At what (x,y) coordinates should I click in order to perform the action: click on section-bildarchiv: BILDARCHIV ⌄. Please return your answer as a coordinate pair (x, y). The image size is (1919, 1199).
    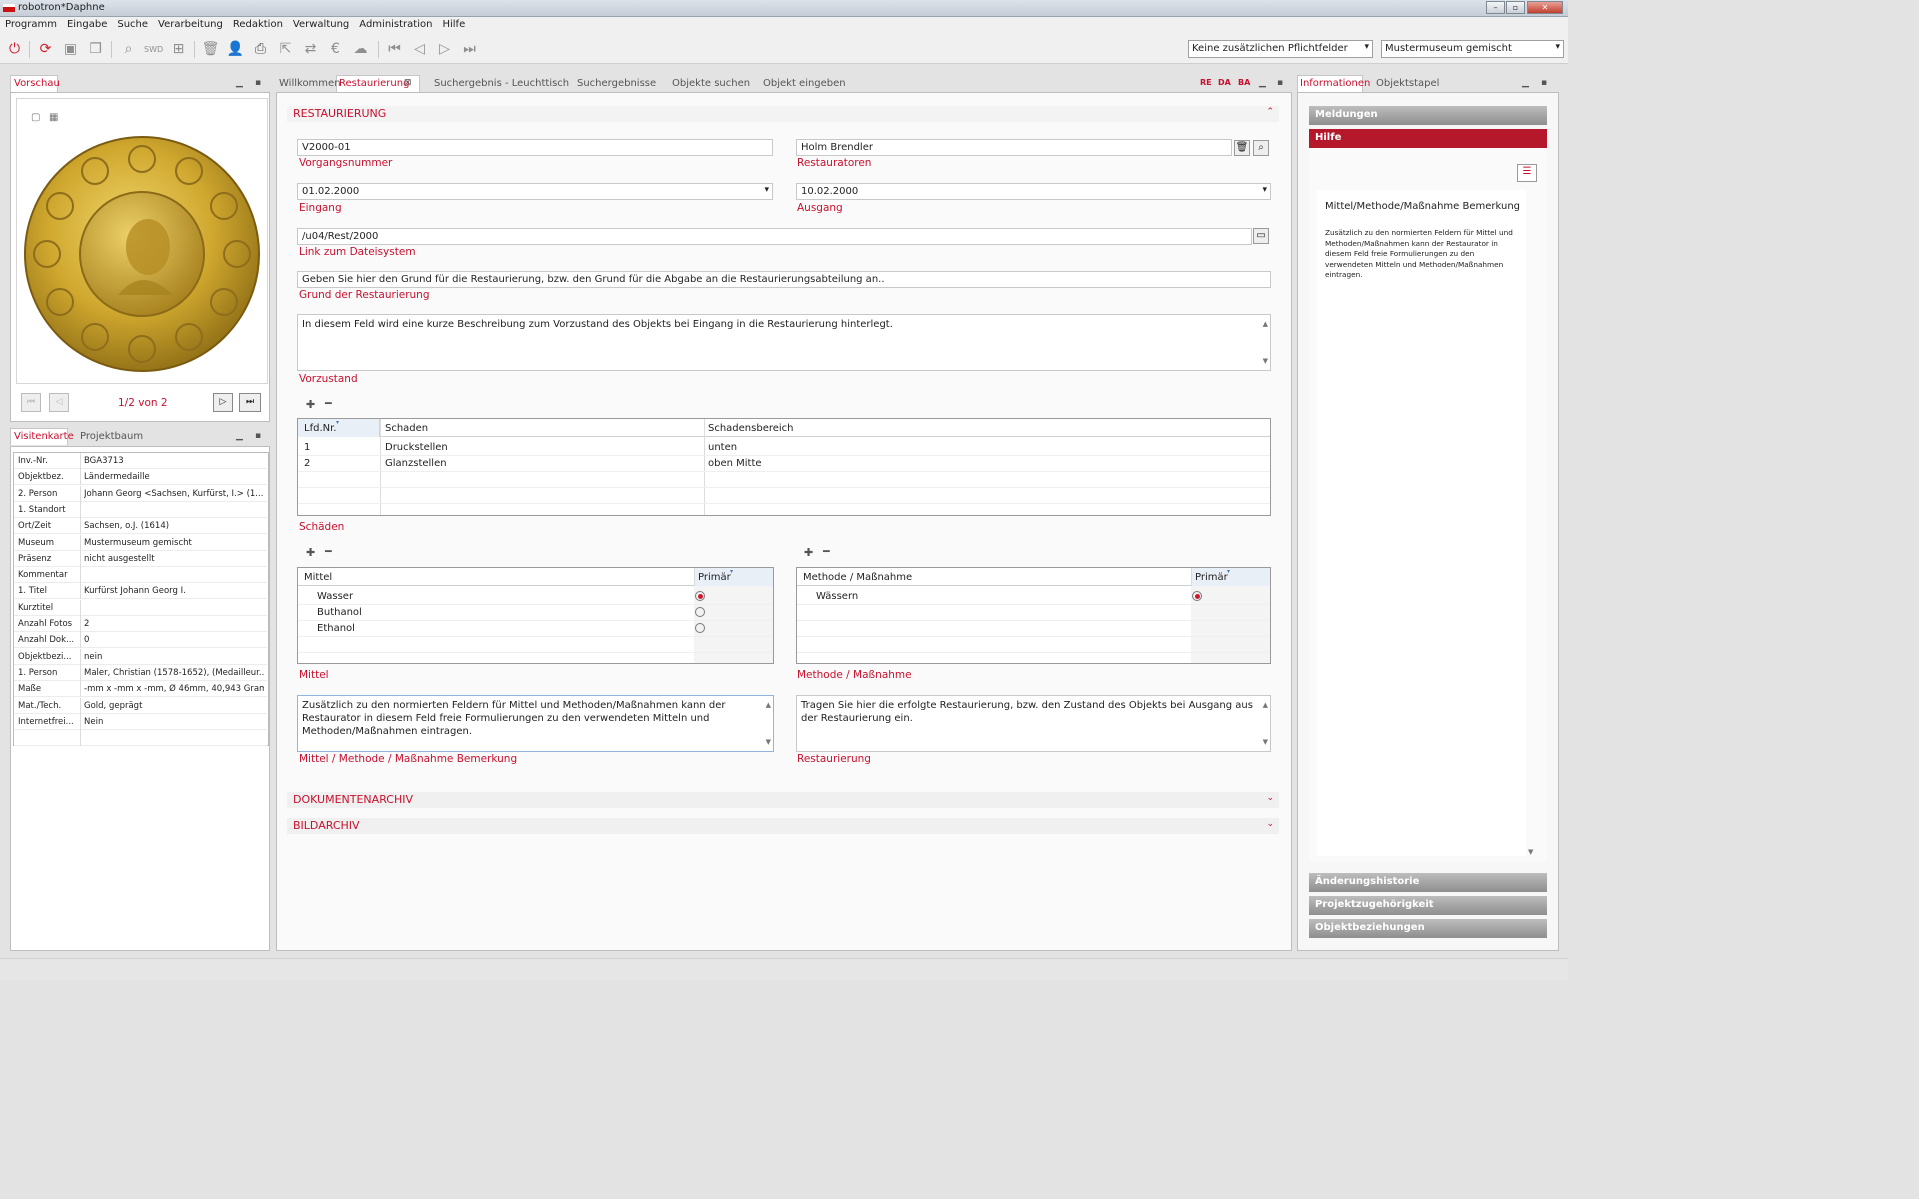
    Looking at the image, I should click on (783, 826).